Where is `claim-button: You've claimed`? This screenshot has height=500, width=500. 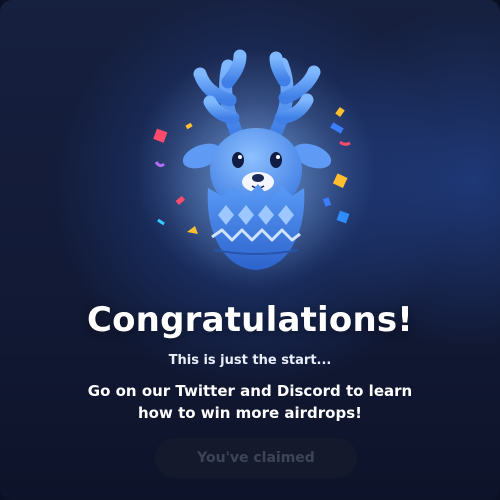
claim-button: You've claimed is located at coordinates (256, 458).